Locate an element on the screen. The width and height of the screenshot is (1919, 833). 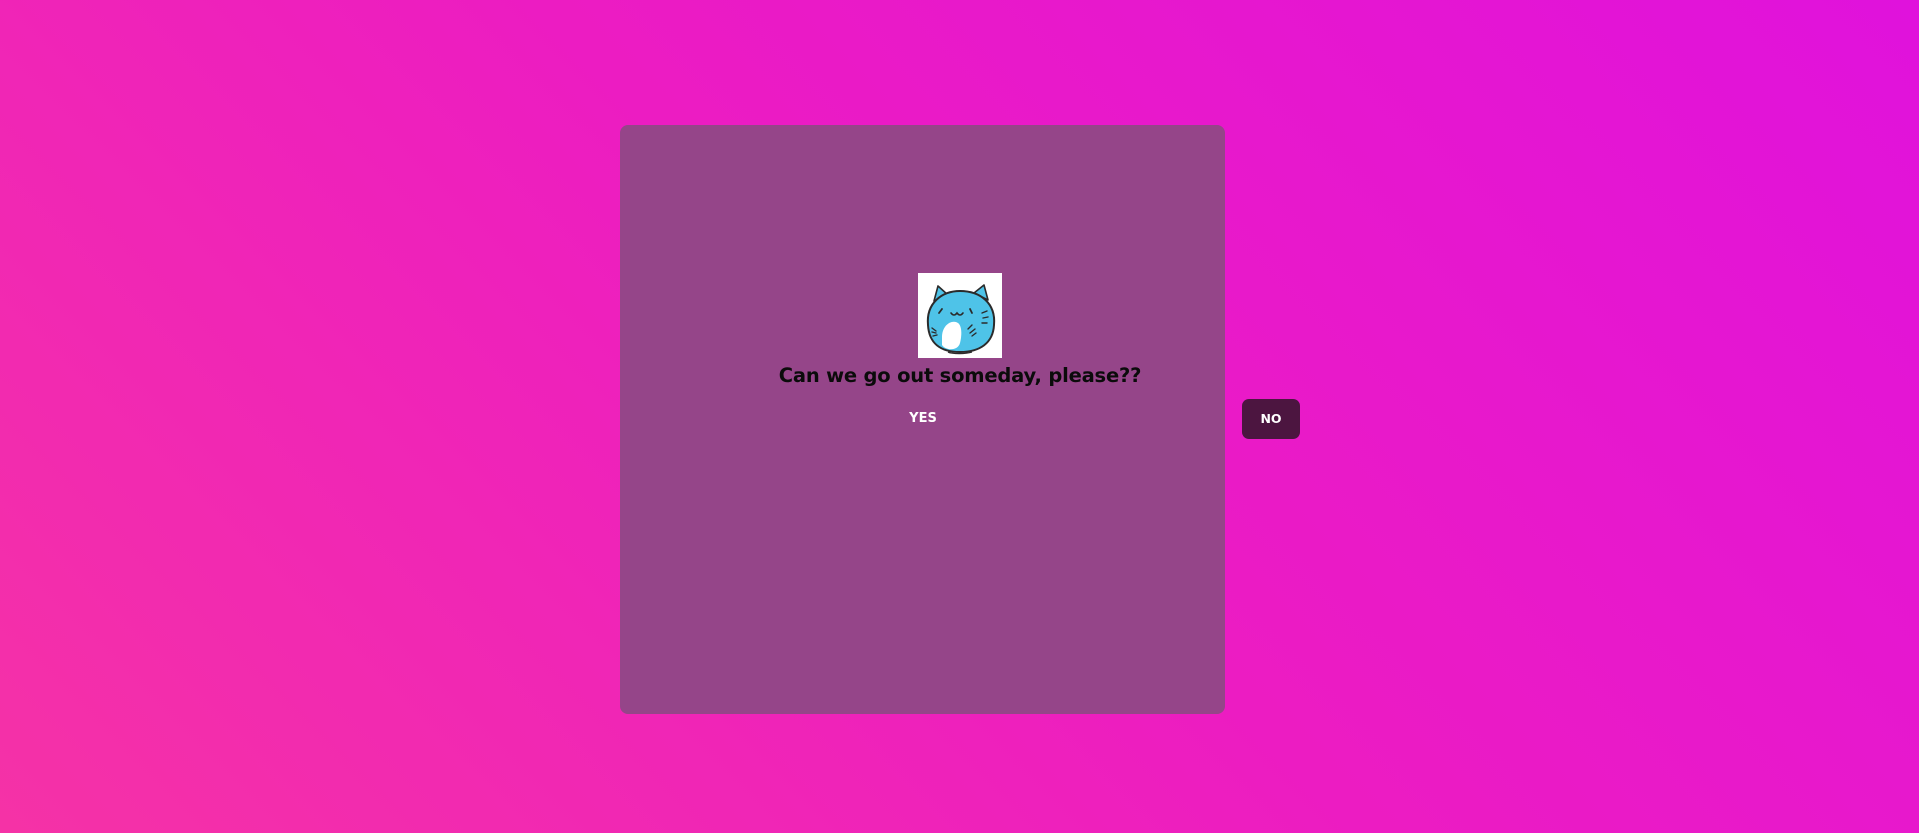
no-button: NO is located at coordinates (1271, 419).